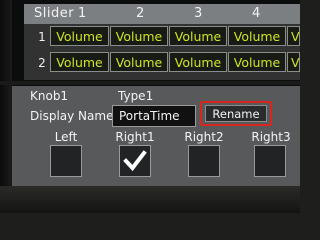 The image size is (320, 240). What do you see at coordinates (66, 161) in the screenshot?
I see `option-checkbox-left` at bounding box center [66, 161].